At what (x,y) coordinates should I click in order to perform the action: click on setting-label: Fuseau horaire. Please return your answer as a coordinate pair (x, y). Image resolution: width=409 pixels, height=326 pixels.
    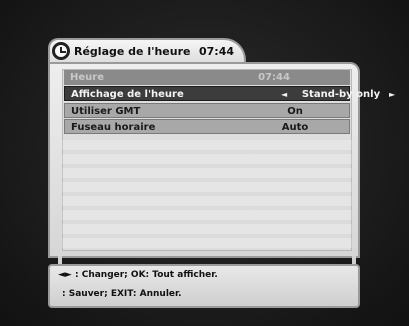
    Looking at the image, I should click on (113, 127).